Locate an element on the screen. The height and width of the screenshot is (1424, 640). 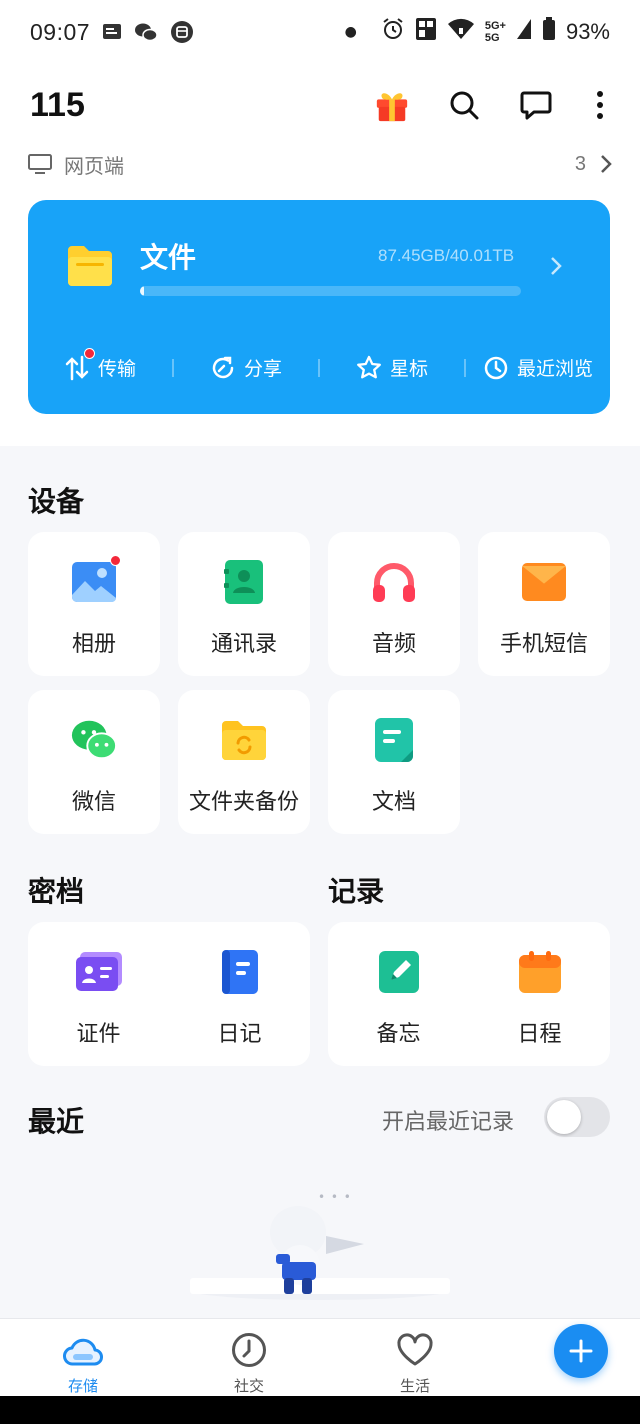
tile-documents: 文档 is located at coordinates (394, 762).